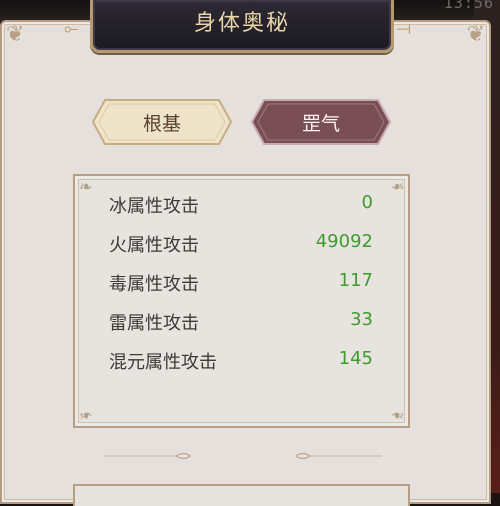  I want to click on list-item: 冰属性攻击 0, so click(241, 204).